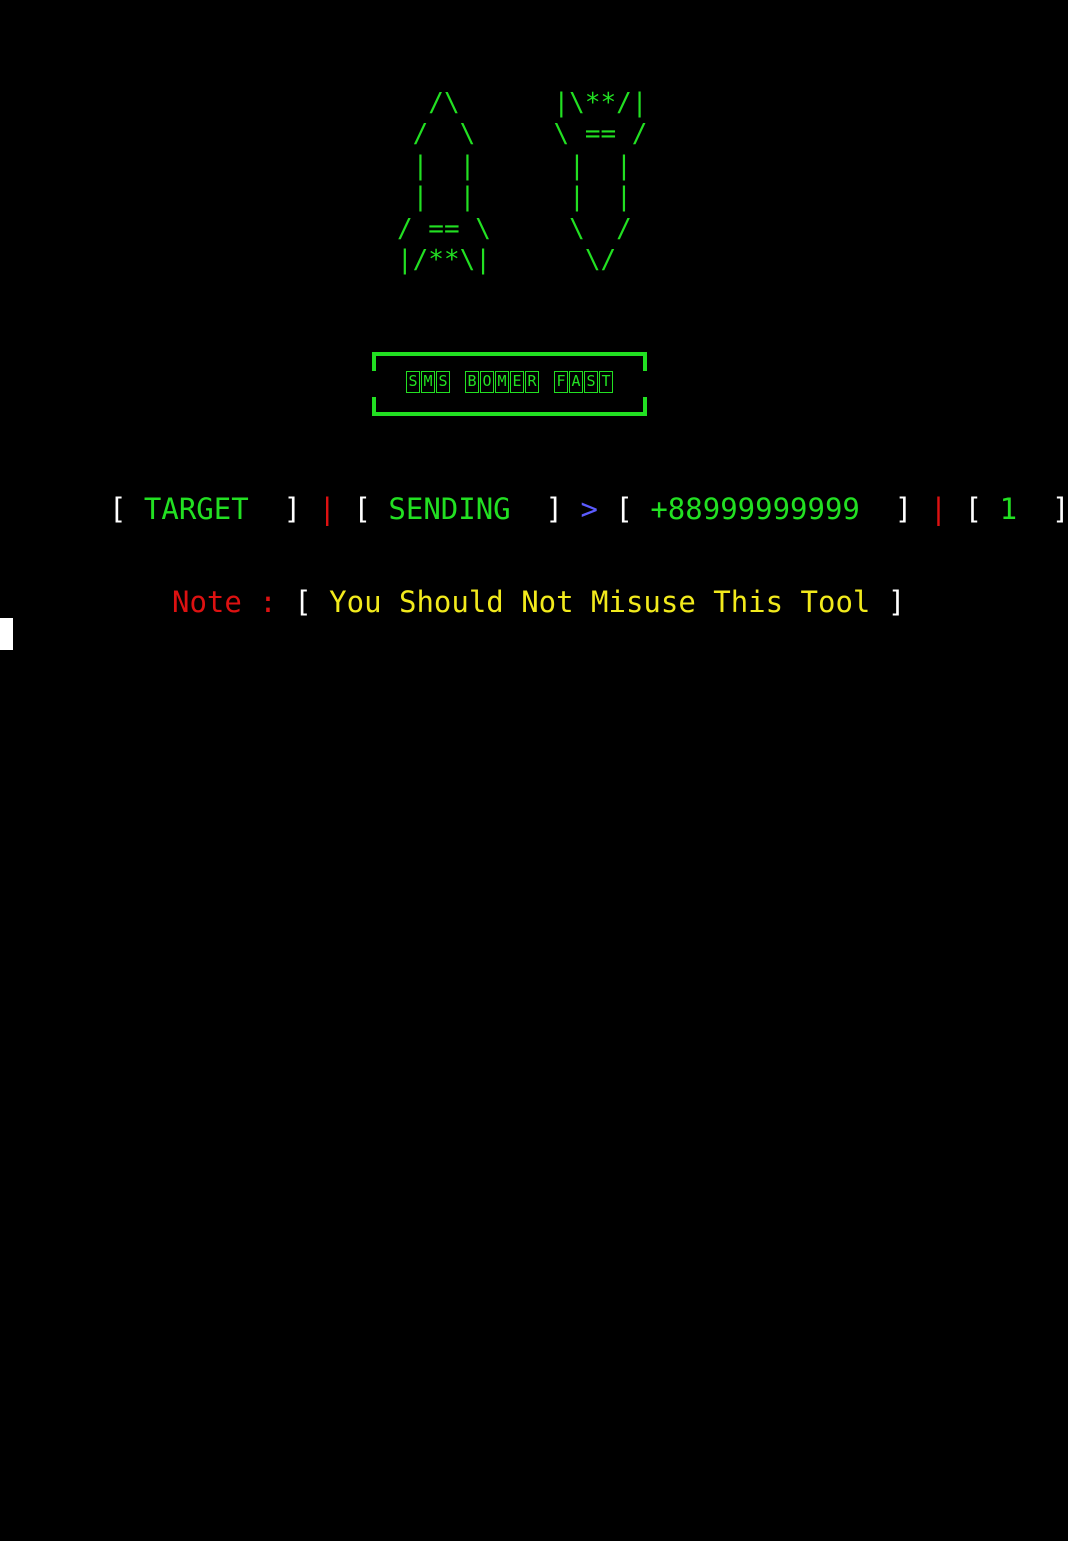 The width and height of the screenshot is (1068, 1541). I want to click on sent-count: 1, so click(1008, 509).